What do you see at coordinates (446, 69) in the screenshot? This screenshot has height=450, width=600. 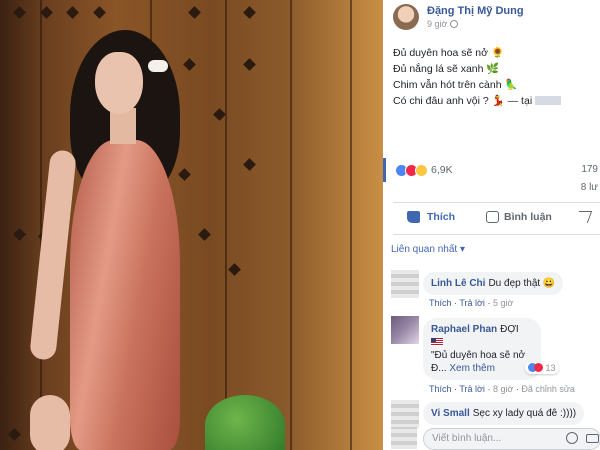 I see `caption-line: Đủ nắng lá sẽ xanh 🌿` at bounding box center [446, 69].